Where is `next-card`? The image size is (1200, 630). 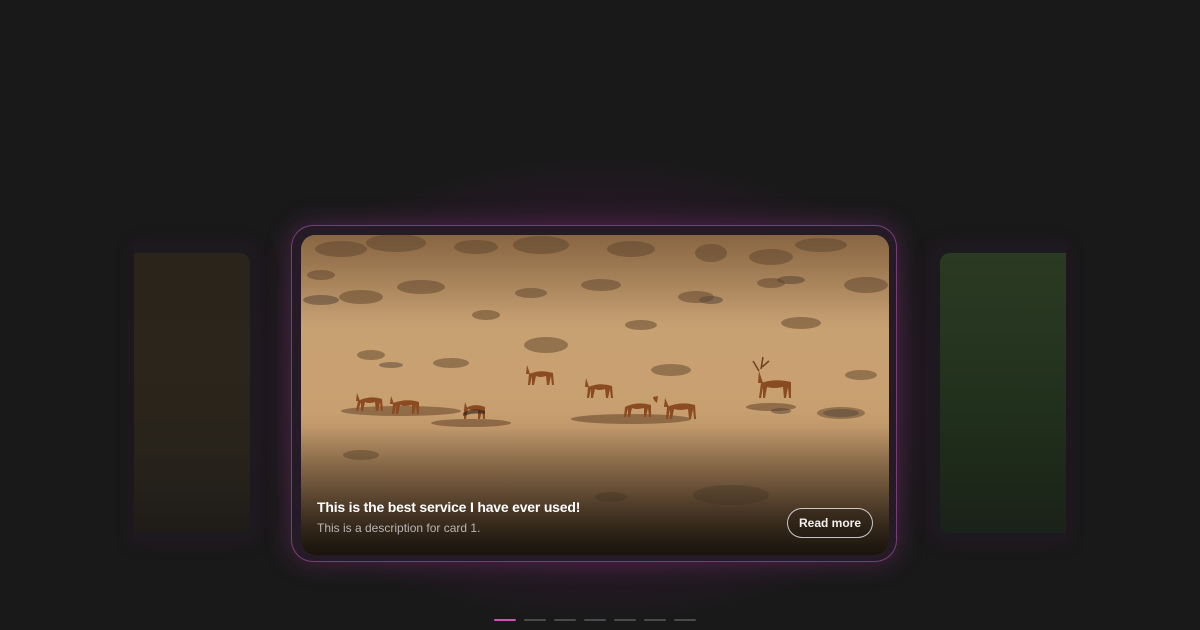 next-card is located at coordinates (999, 393).